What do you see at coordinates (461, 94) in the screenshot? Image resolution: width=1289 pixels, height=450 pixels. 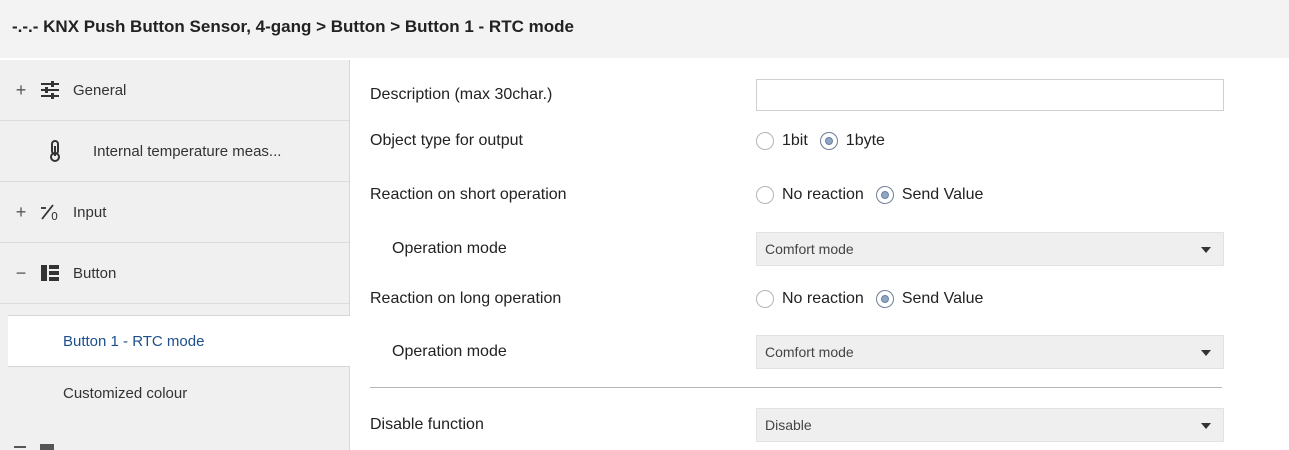 I see `param-label: Description (max 30char.)` at bounding box center [461, 94].